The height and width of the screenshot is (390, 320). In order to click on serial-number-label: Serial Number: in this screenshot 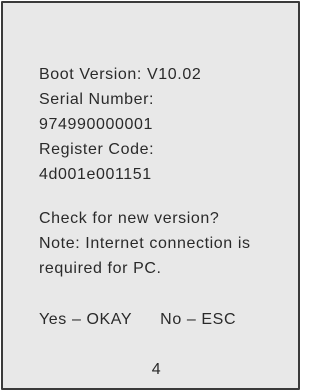, I will do `click(97, 99)`.